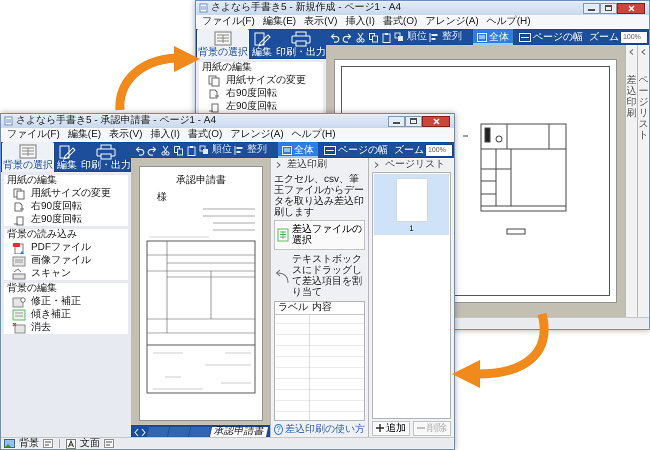 The image size is (650, 450). What do you see at coordinates (66, 314) in the screenshot?
I see `panel-item: 傾き補正` at bounding box center [66, 314].